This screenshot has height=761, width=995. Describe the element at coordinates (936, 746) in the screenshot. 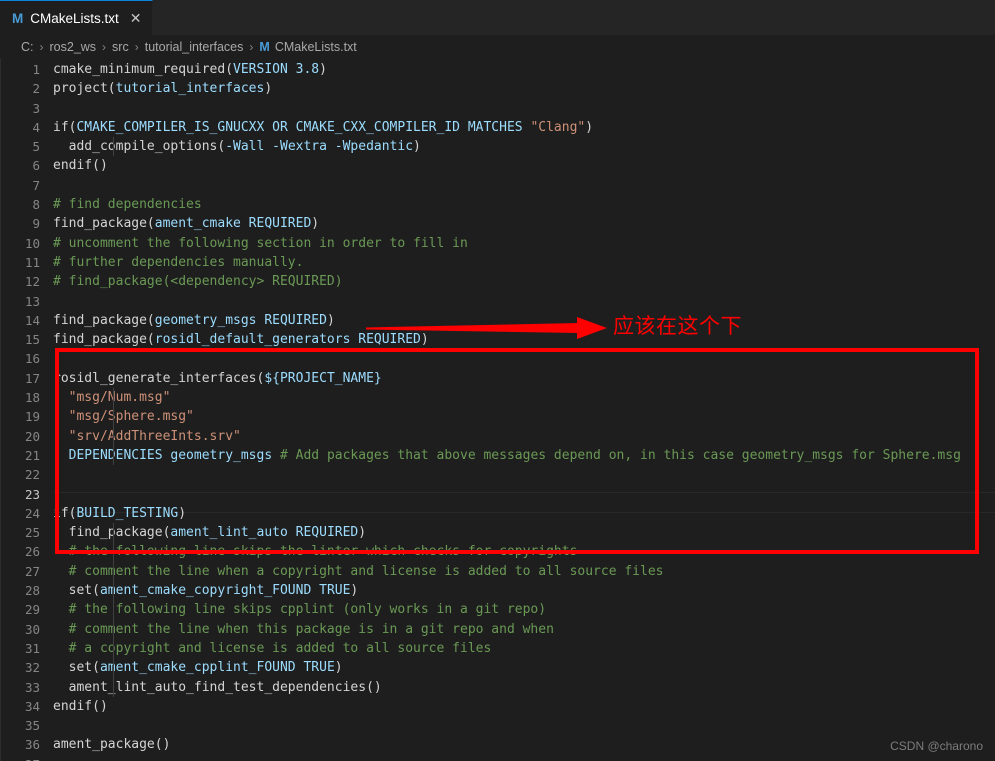

I see `watermark: CSDN @charono` at that location.